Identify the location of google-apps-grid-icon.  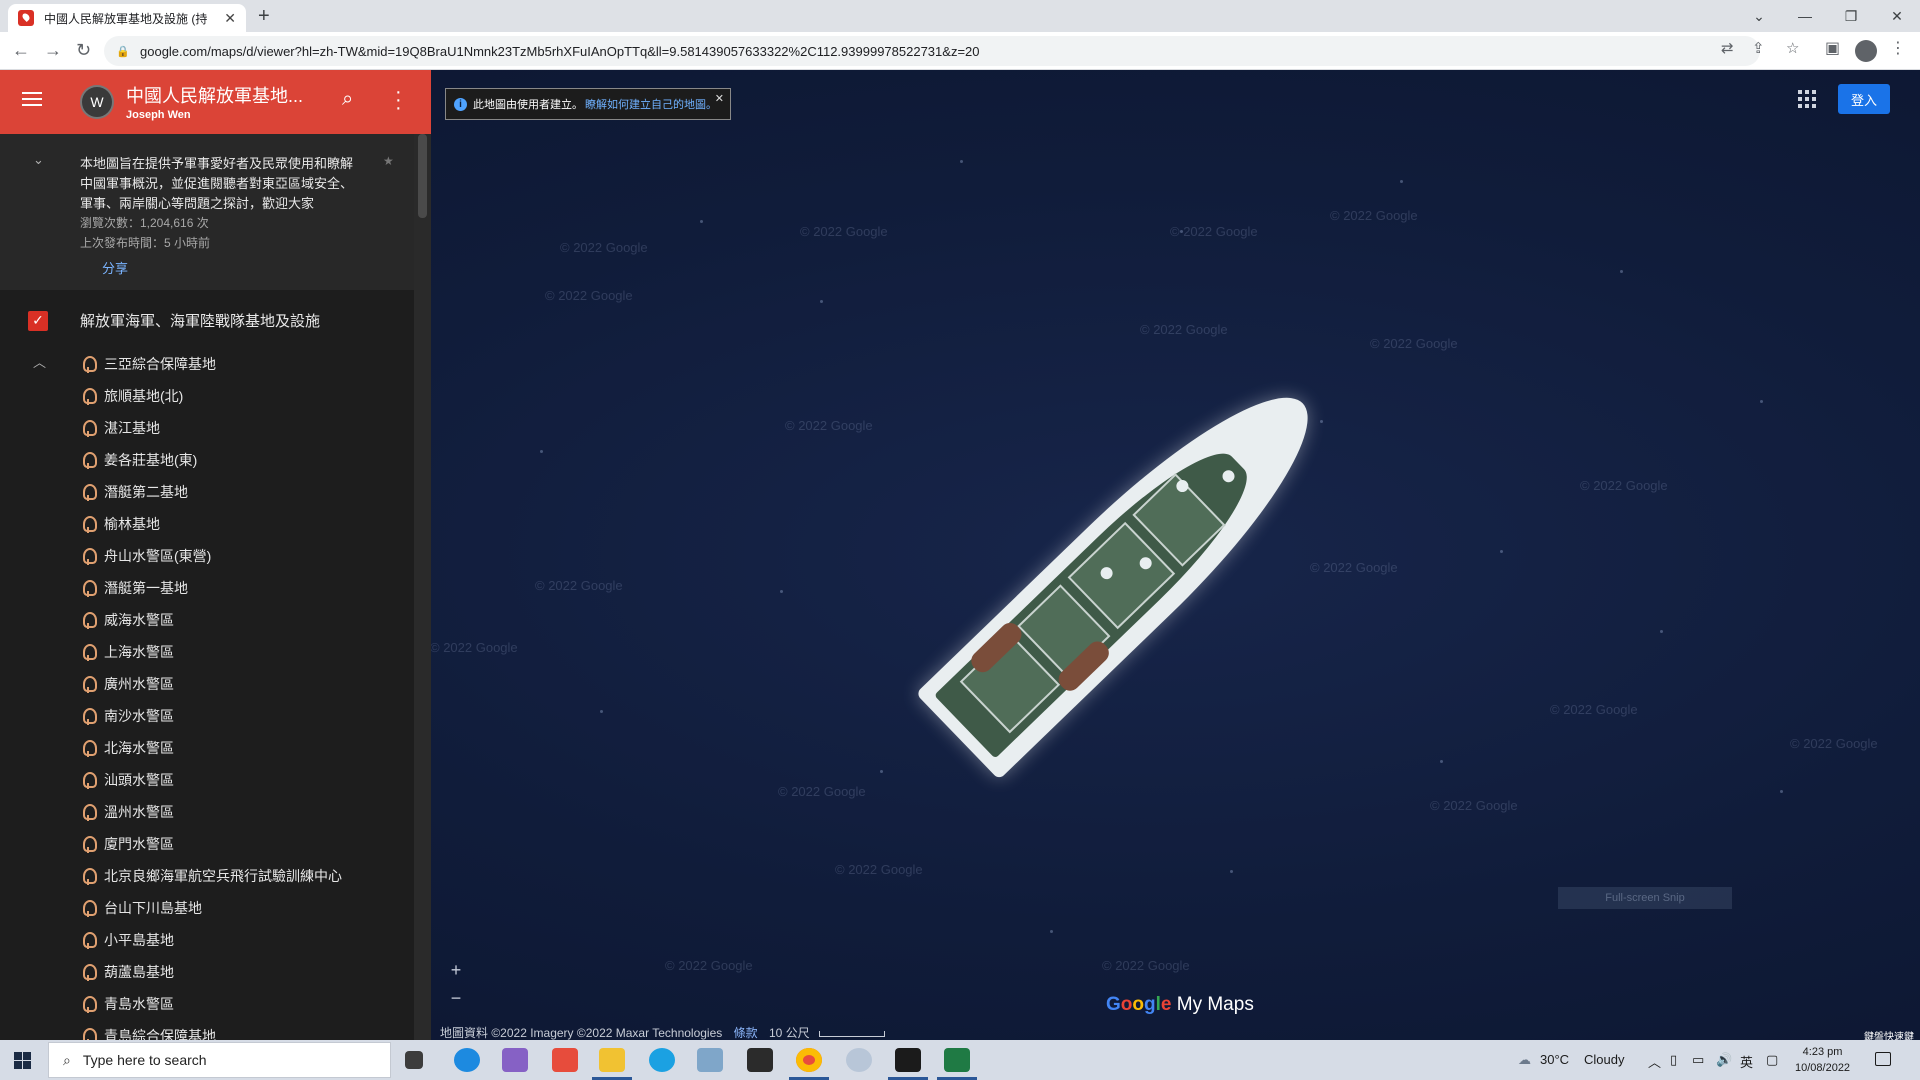
(1807, 99).